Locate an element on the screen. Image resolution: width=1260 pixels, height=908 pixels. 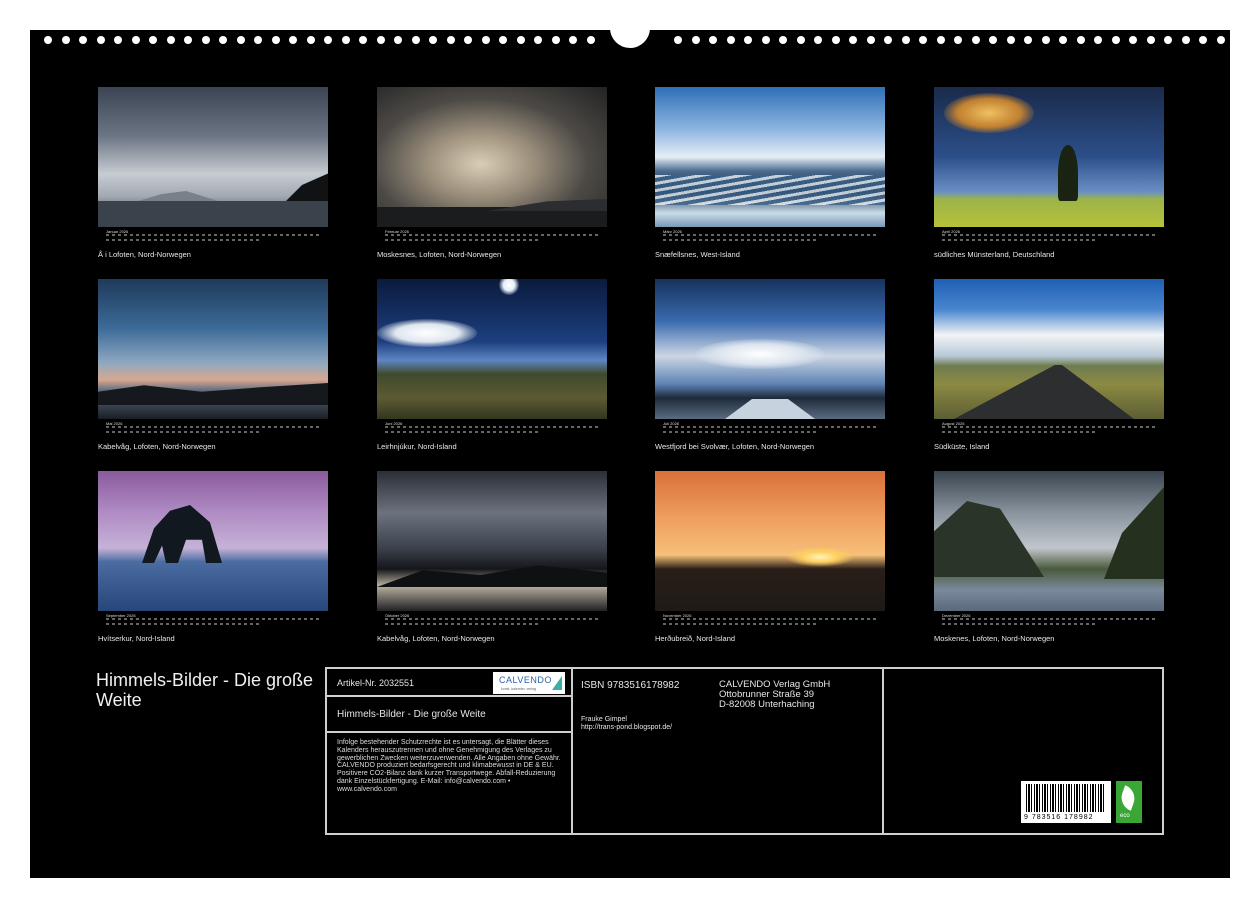
eco-badge: eco is located at coordinates (1129, 802).